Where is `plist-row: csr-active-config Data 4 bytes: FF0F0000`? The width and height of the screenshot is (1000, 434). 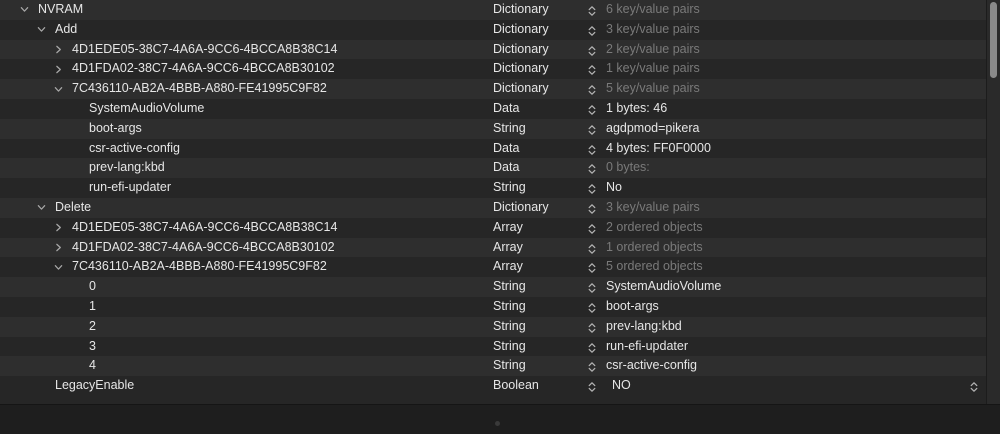
plist-row: csr-active-config Data 4 bytes: FF0F0000 is located at coordinates (493, 149).